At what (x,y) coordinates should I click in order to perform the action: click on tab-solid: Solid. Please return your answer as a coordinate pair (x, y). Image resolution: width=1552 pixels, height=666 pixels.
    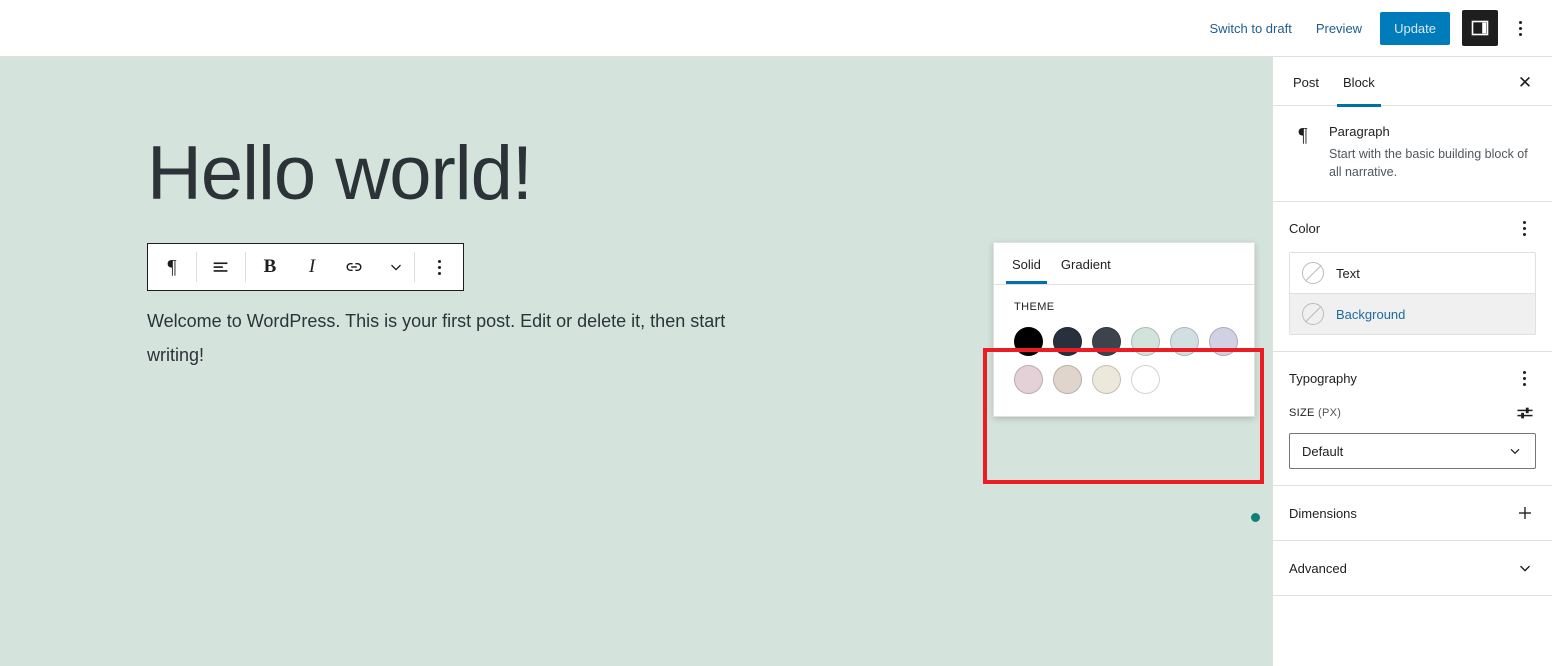
    Looking at the image, I should click on (1026, 263).